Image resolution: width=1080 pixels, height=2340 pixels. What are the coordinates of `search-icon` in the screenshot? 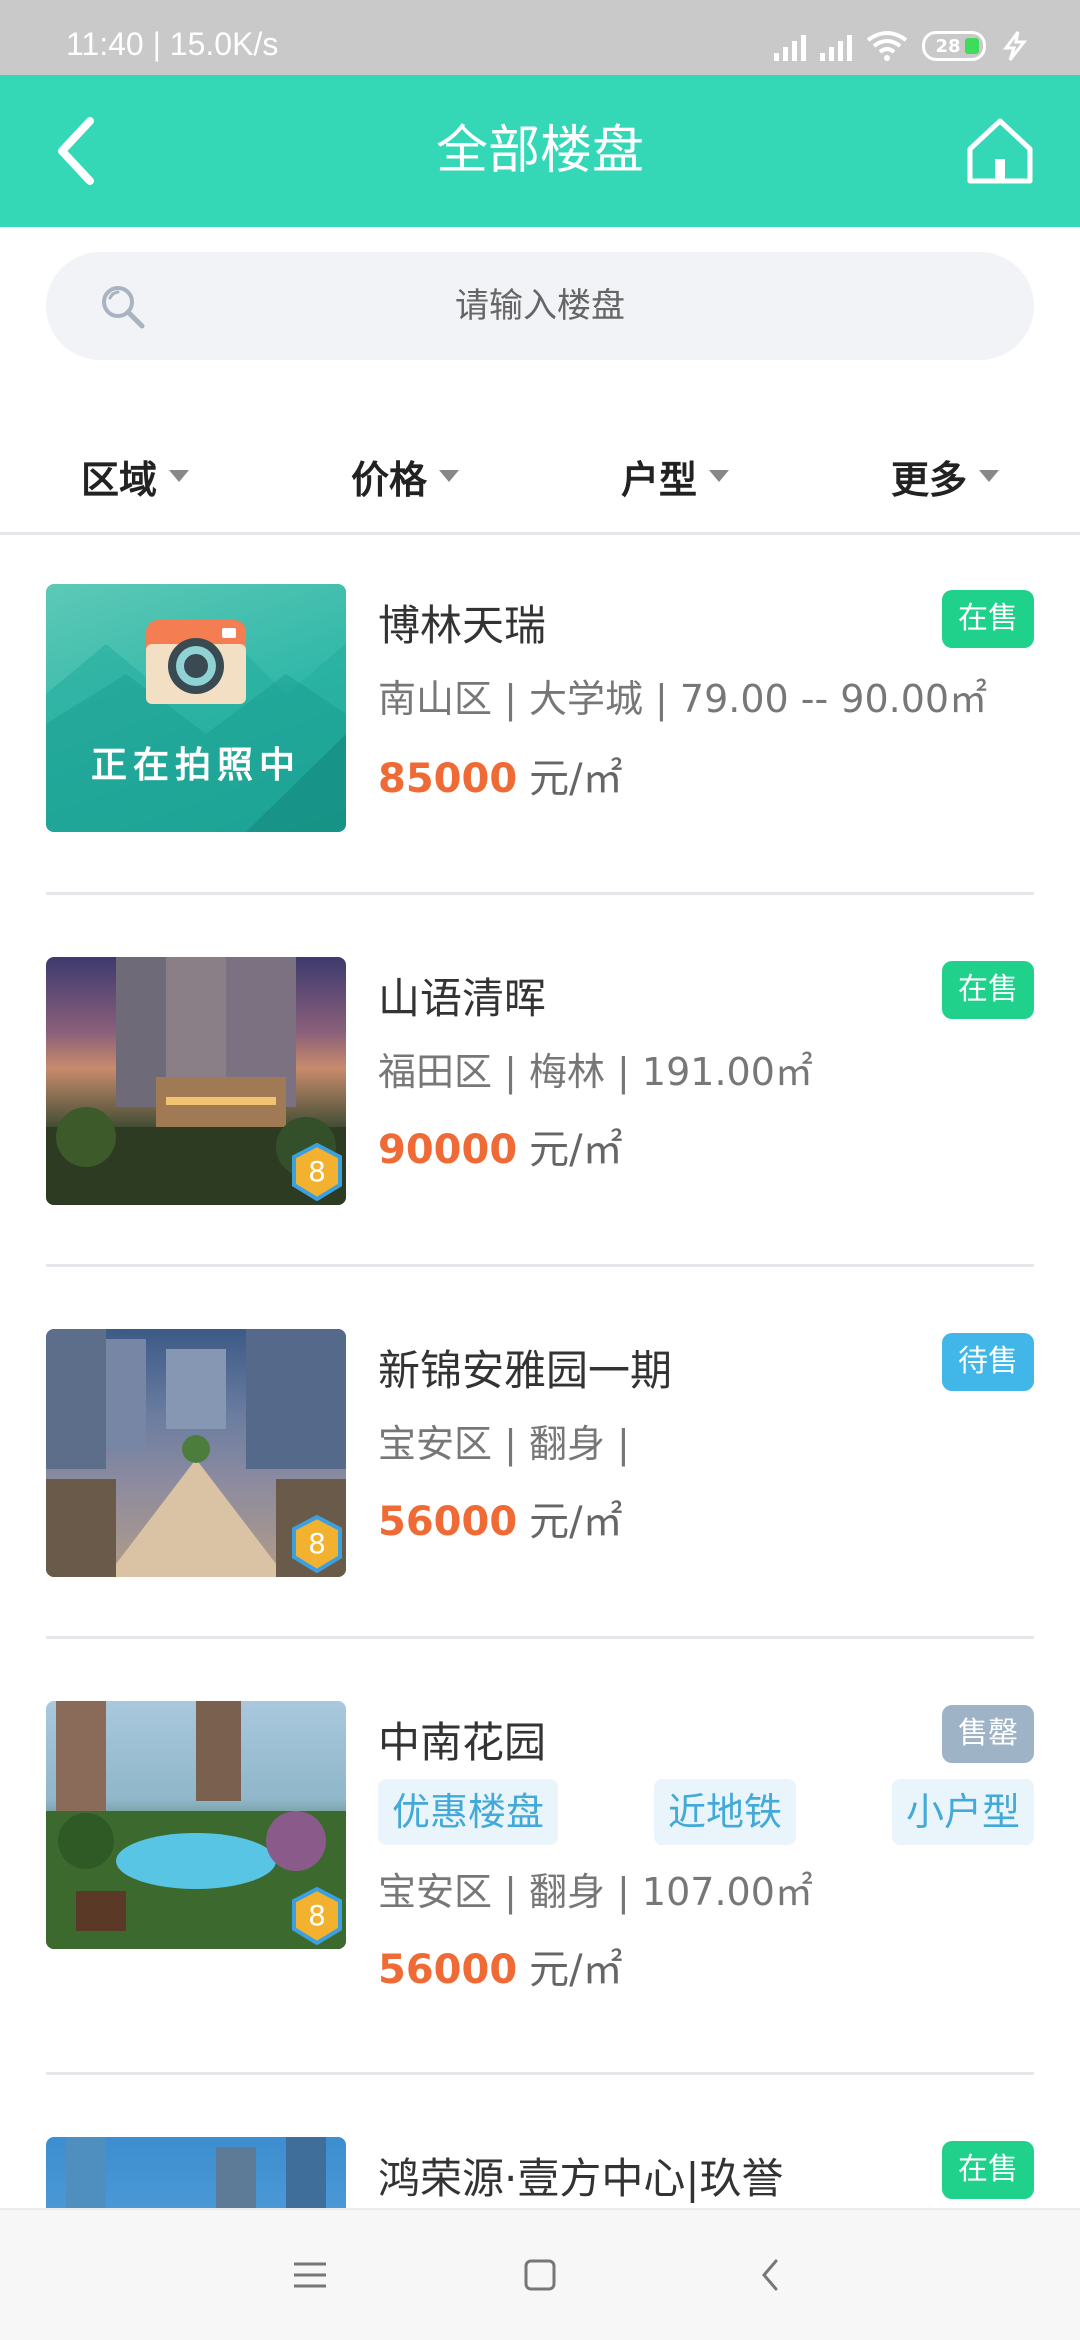 It's located at (123, 307).